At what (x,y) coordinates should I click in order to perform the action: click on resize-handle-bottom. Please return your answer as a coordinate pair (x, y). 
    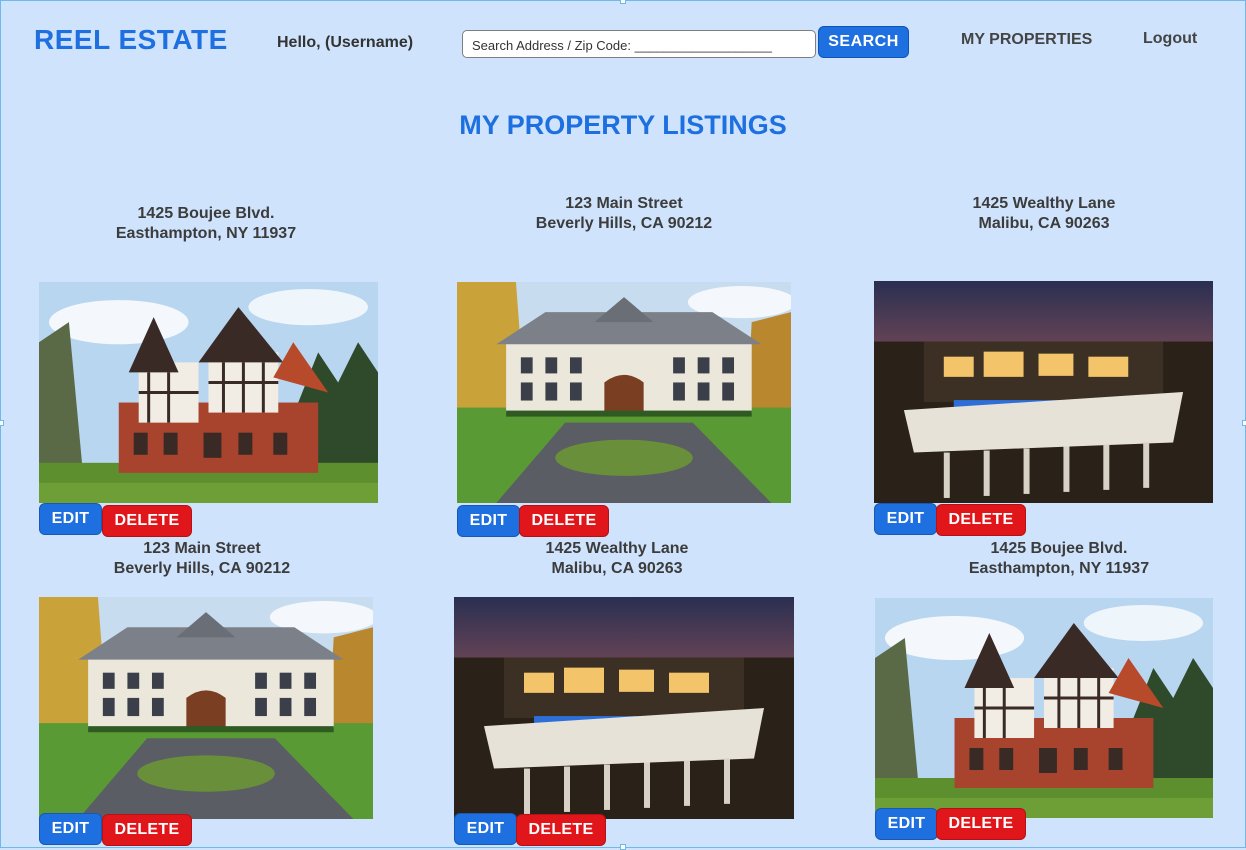
    Looking at the image, I should click on (623, 847).